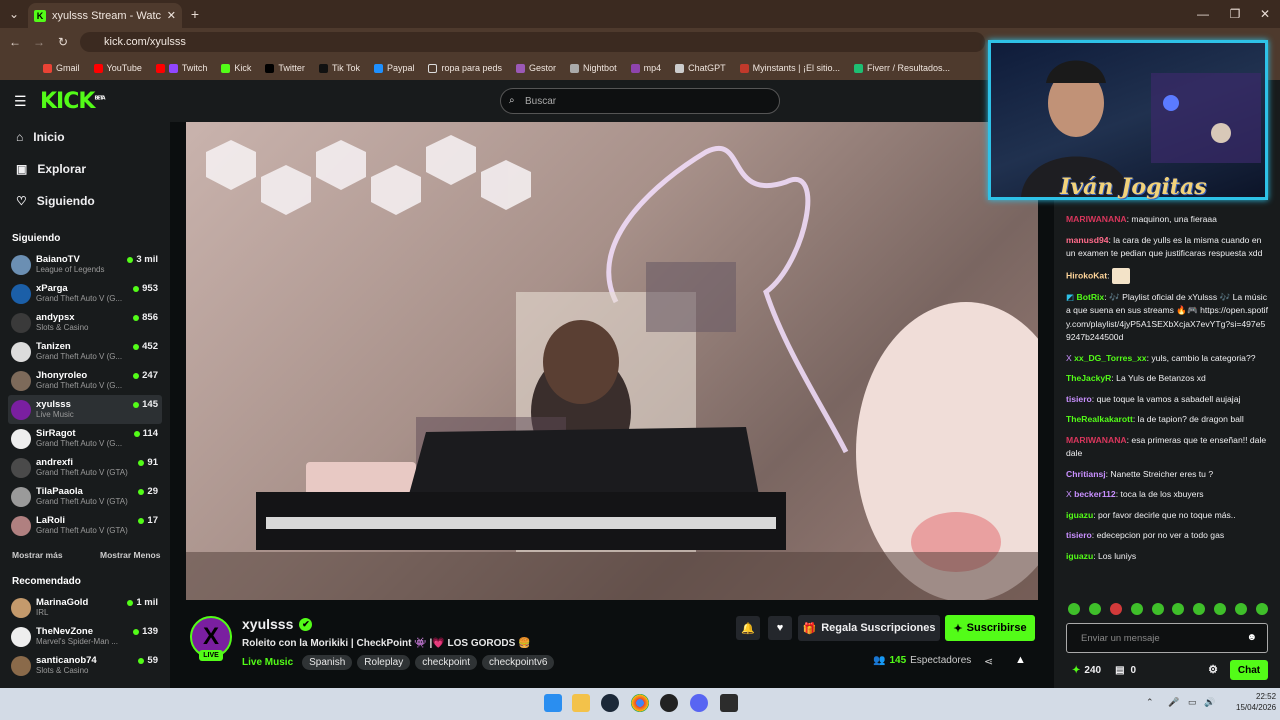  I want to click on bookmark-tiktok: Tik Tok, so click(339, 68).